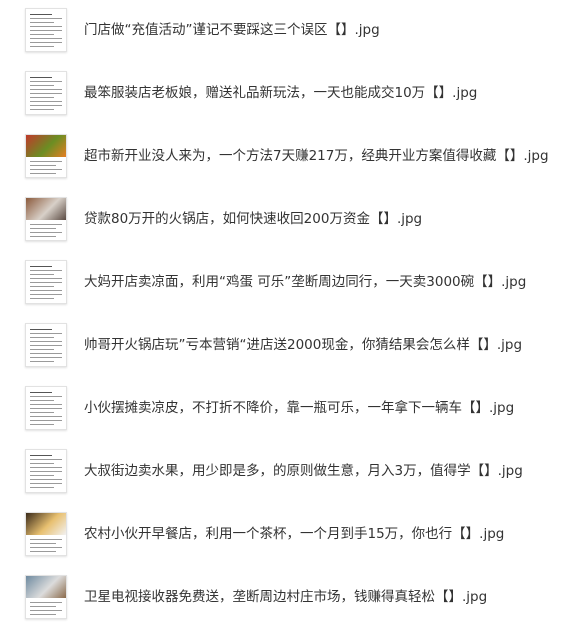 The width and height of the screenshot is (564, 623). What do you see at coordinates (303, 345) in the screenshot?
I see `file-name: 帅哥开火锅店玩”亏本营销“进店送2000现金，你猜结果会怎么样【】.jpg` at bounding box center [303, 345].